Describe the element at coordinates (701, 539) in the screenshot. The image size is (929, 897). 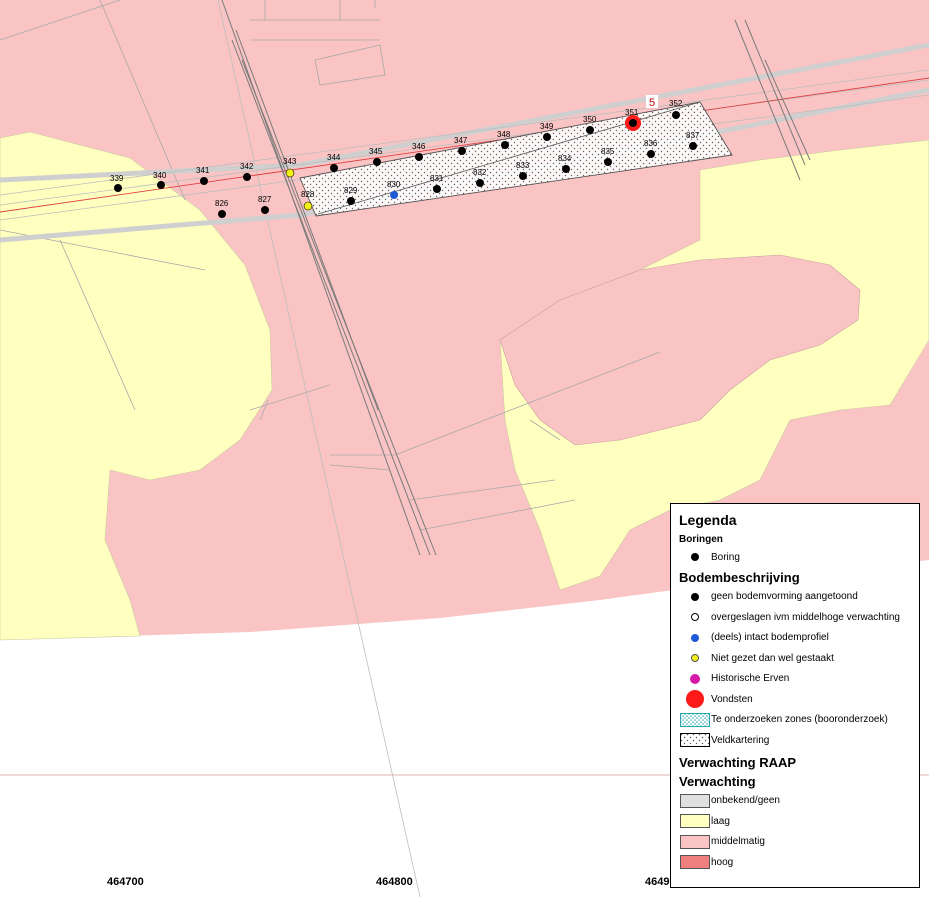
I see `legend-section-borings: Boringen` at that location.